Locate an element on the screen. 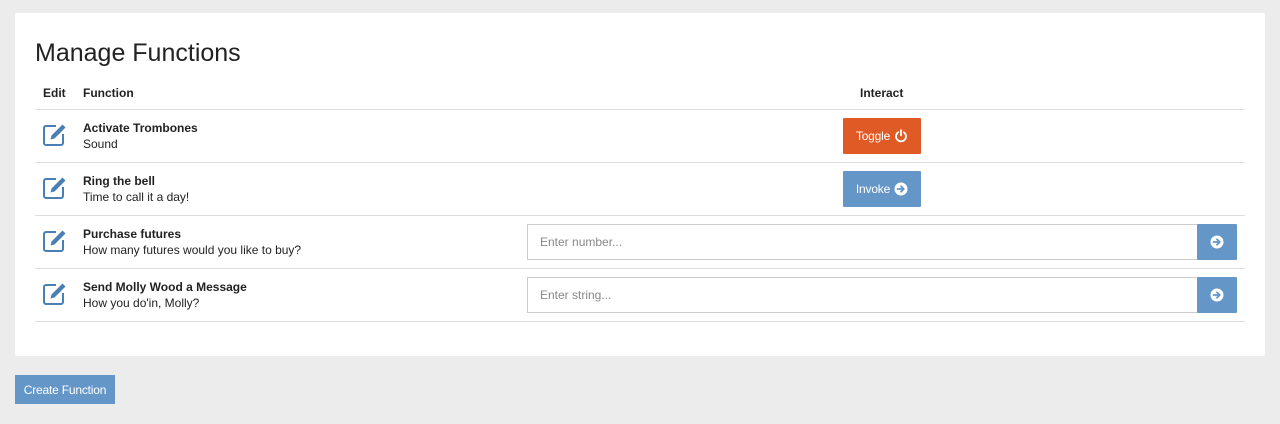  table-header: Edit Function Interact is located at coordinates (640, 96).